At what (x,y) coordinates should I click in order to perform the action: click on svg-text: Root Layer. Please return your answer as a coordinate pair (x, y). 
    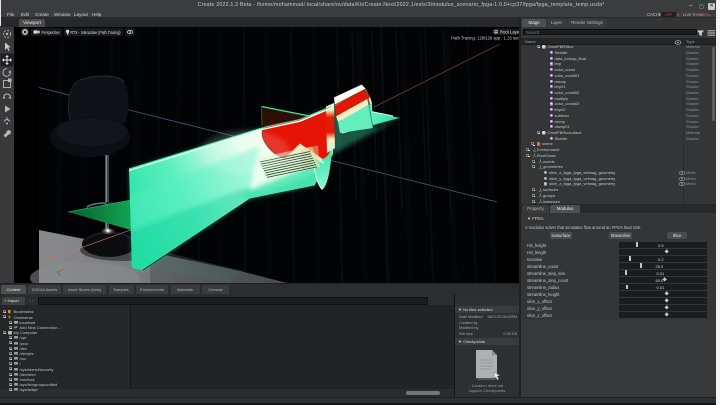
    Looking at the image, I should click on (510, 32).